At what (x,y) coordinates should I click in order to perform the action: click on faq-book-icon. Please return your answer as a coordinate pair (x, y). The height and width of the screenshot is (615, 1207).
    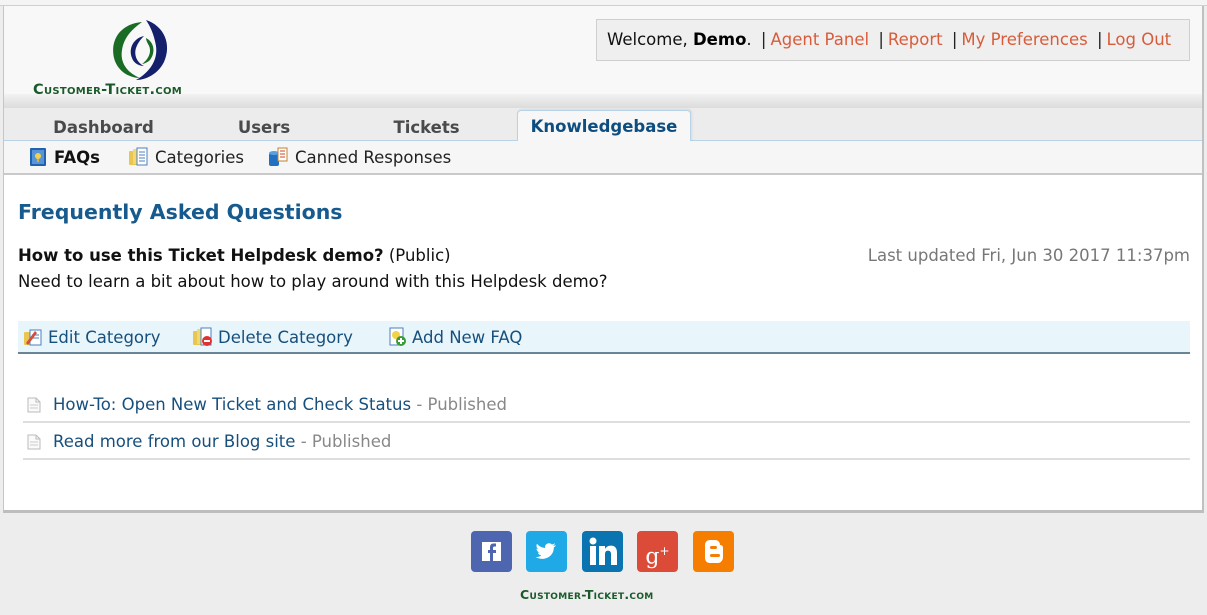
    Looking at the image, I should click on (38, 157).